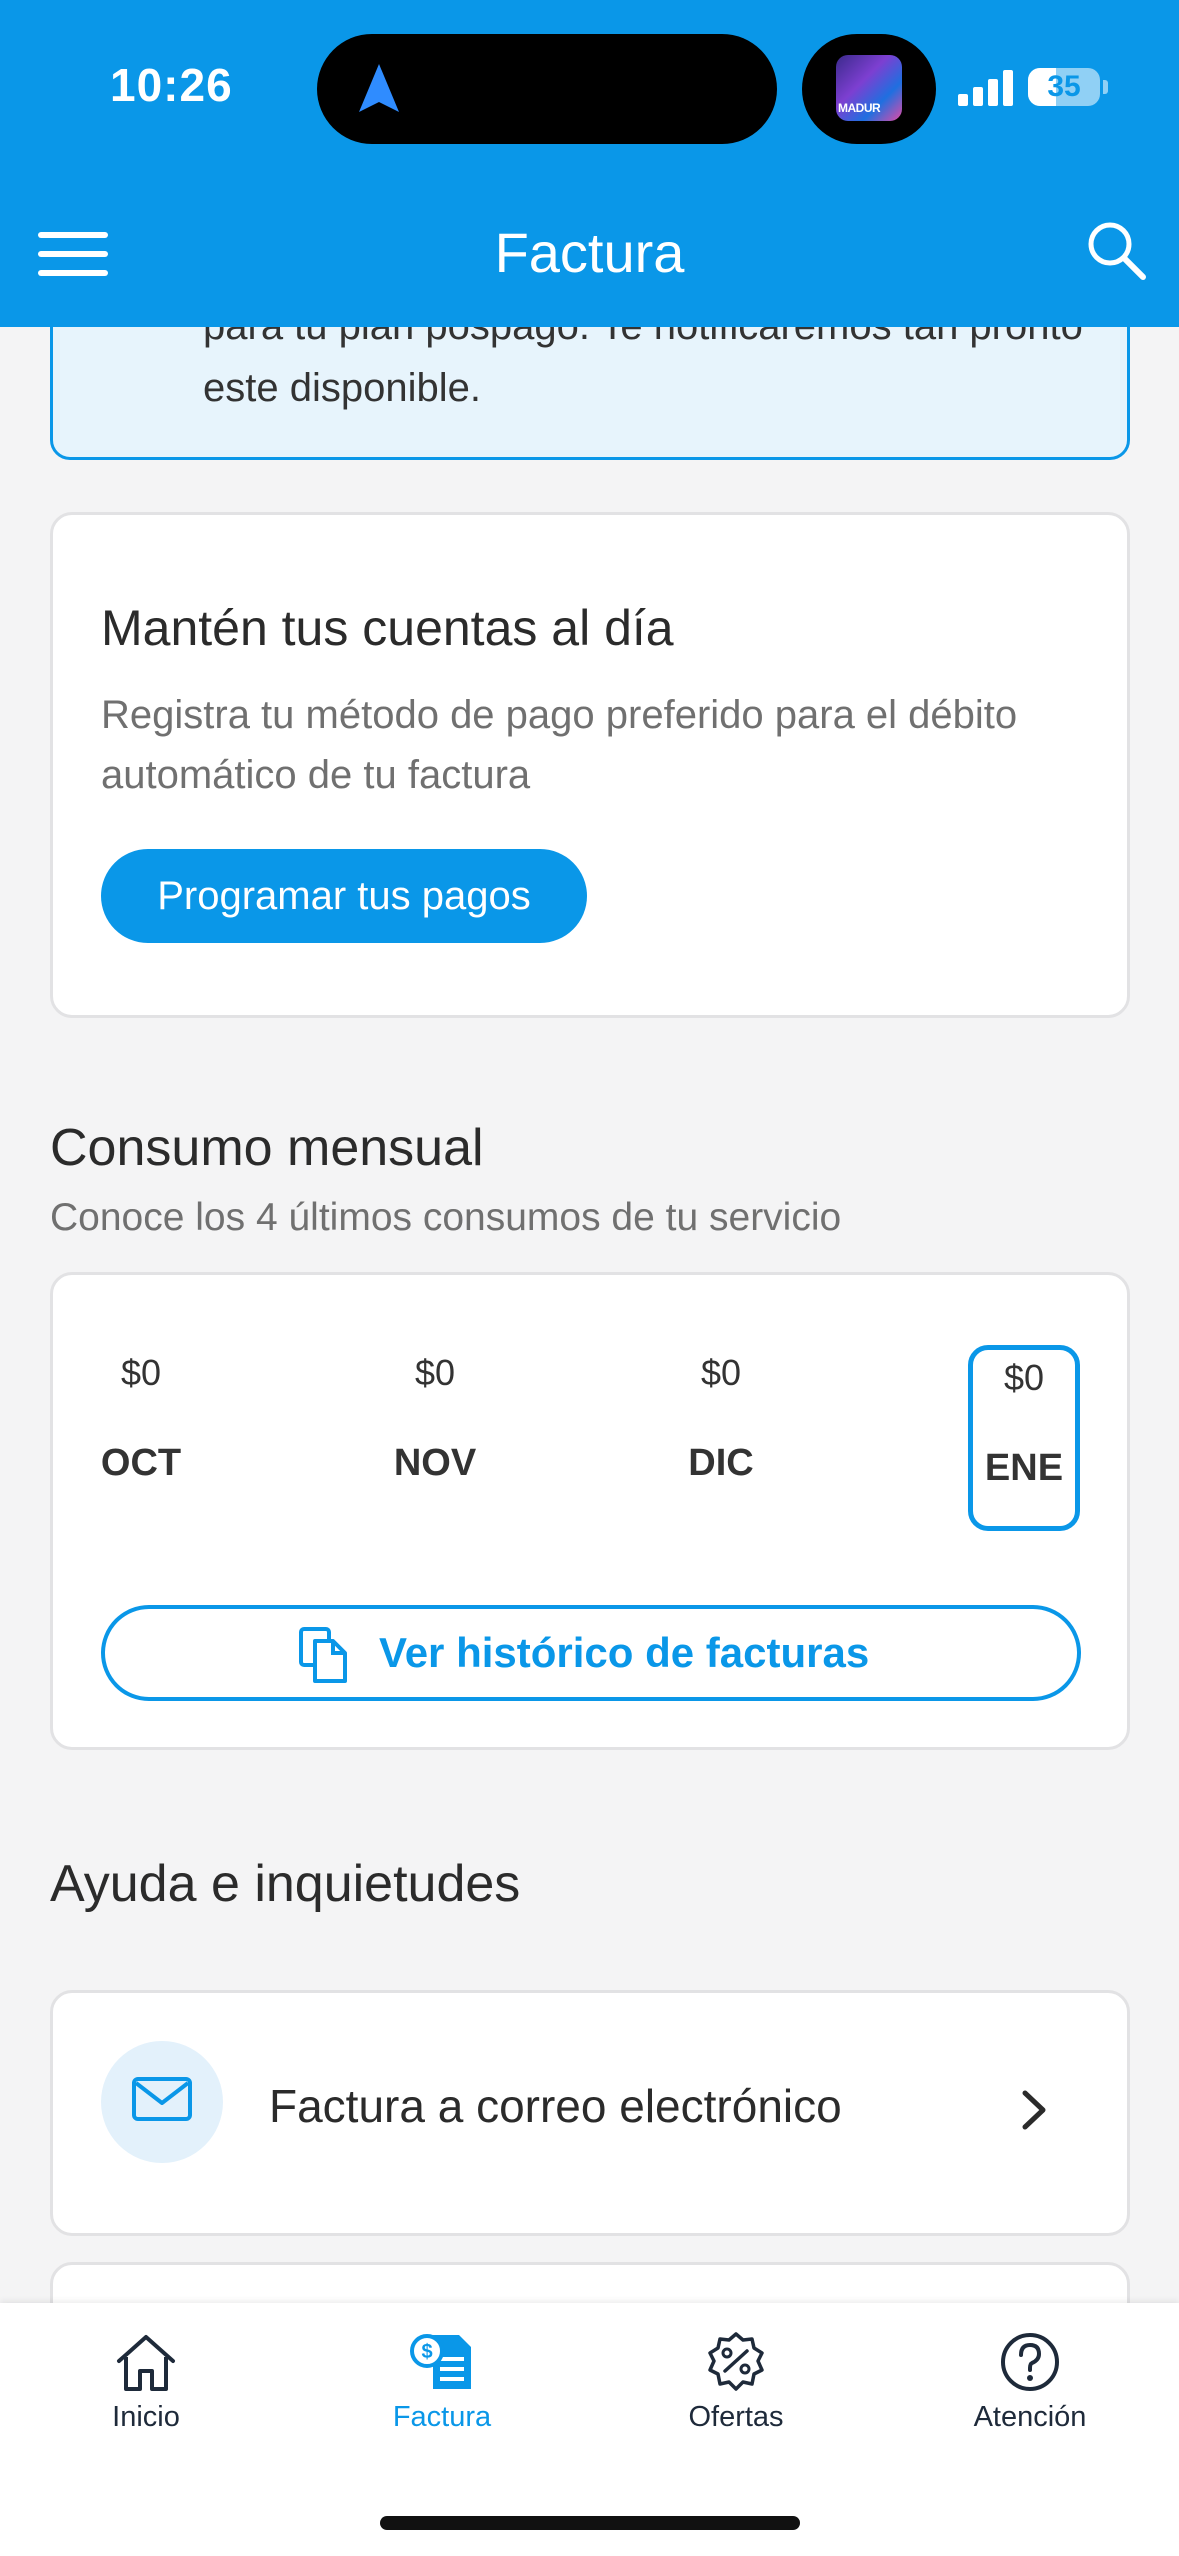 Image resolution: width=1179 pixels, height=2556 pixels. Describe the element at coordinates (547, 89) in the screenshot. I see `dynamic-island` at that location.